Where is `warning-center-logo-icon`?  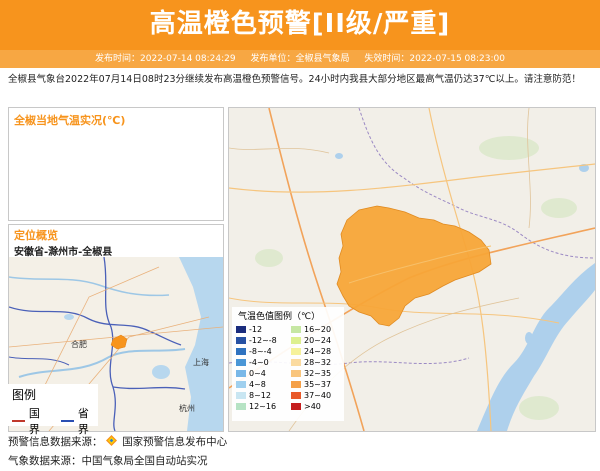
warning-center-logo-icon is located at coordinates (111, 440).